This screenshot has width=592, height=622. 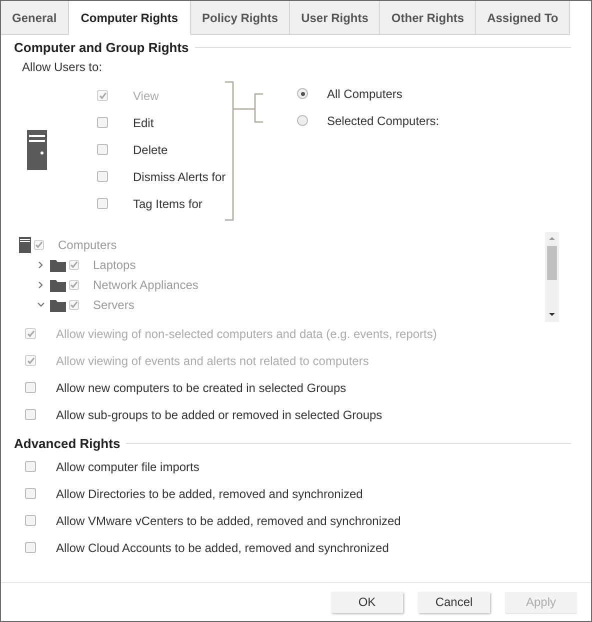 What do you see at coordinates (240, 18) in the screenshot?
I see `tab: Policy Rights` at bounding box center [240, 18].